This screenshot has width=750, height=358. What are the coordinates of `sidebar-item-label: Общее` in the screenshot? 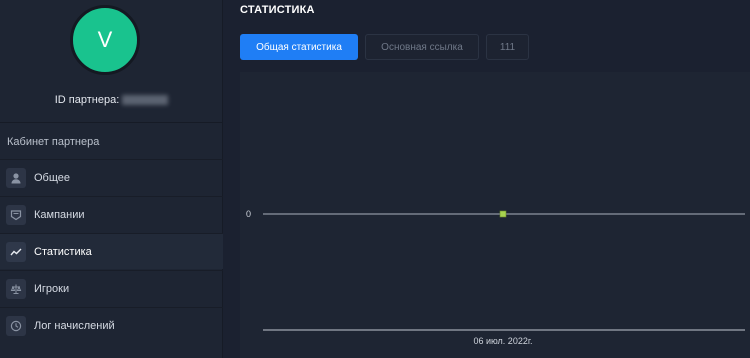 It's located at (52, 177).